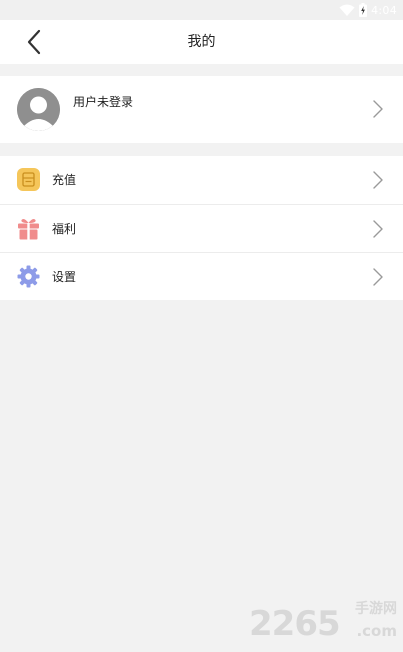 This screenshot has width=403, height=652. I want to click on status-icons: 4:04, so click(368, 10).